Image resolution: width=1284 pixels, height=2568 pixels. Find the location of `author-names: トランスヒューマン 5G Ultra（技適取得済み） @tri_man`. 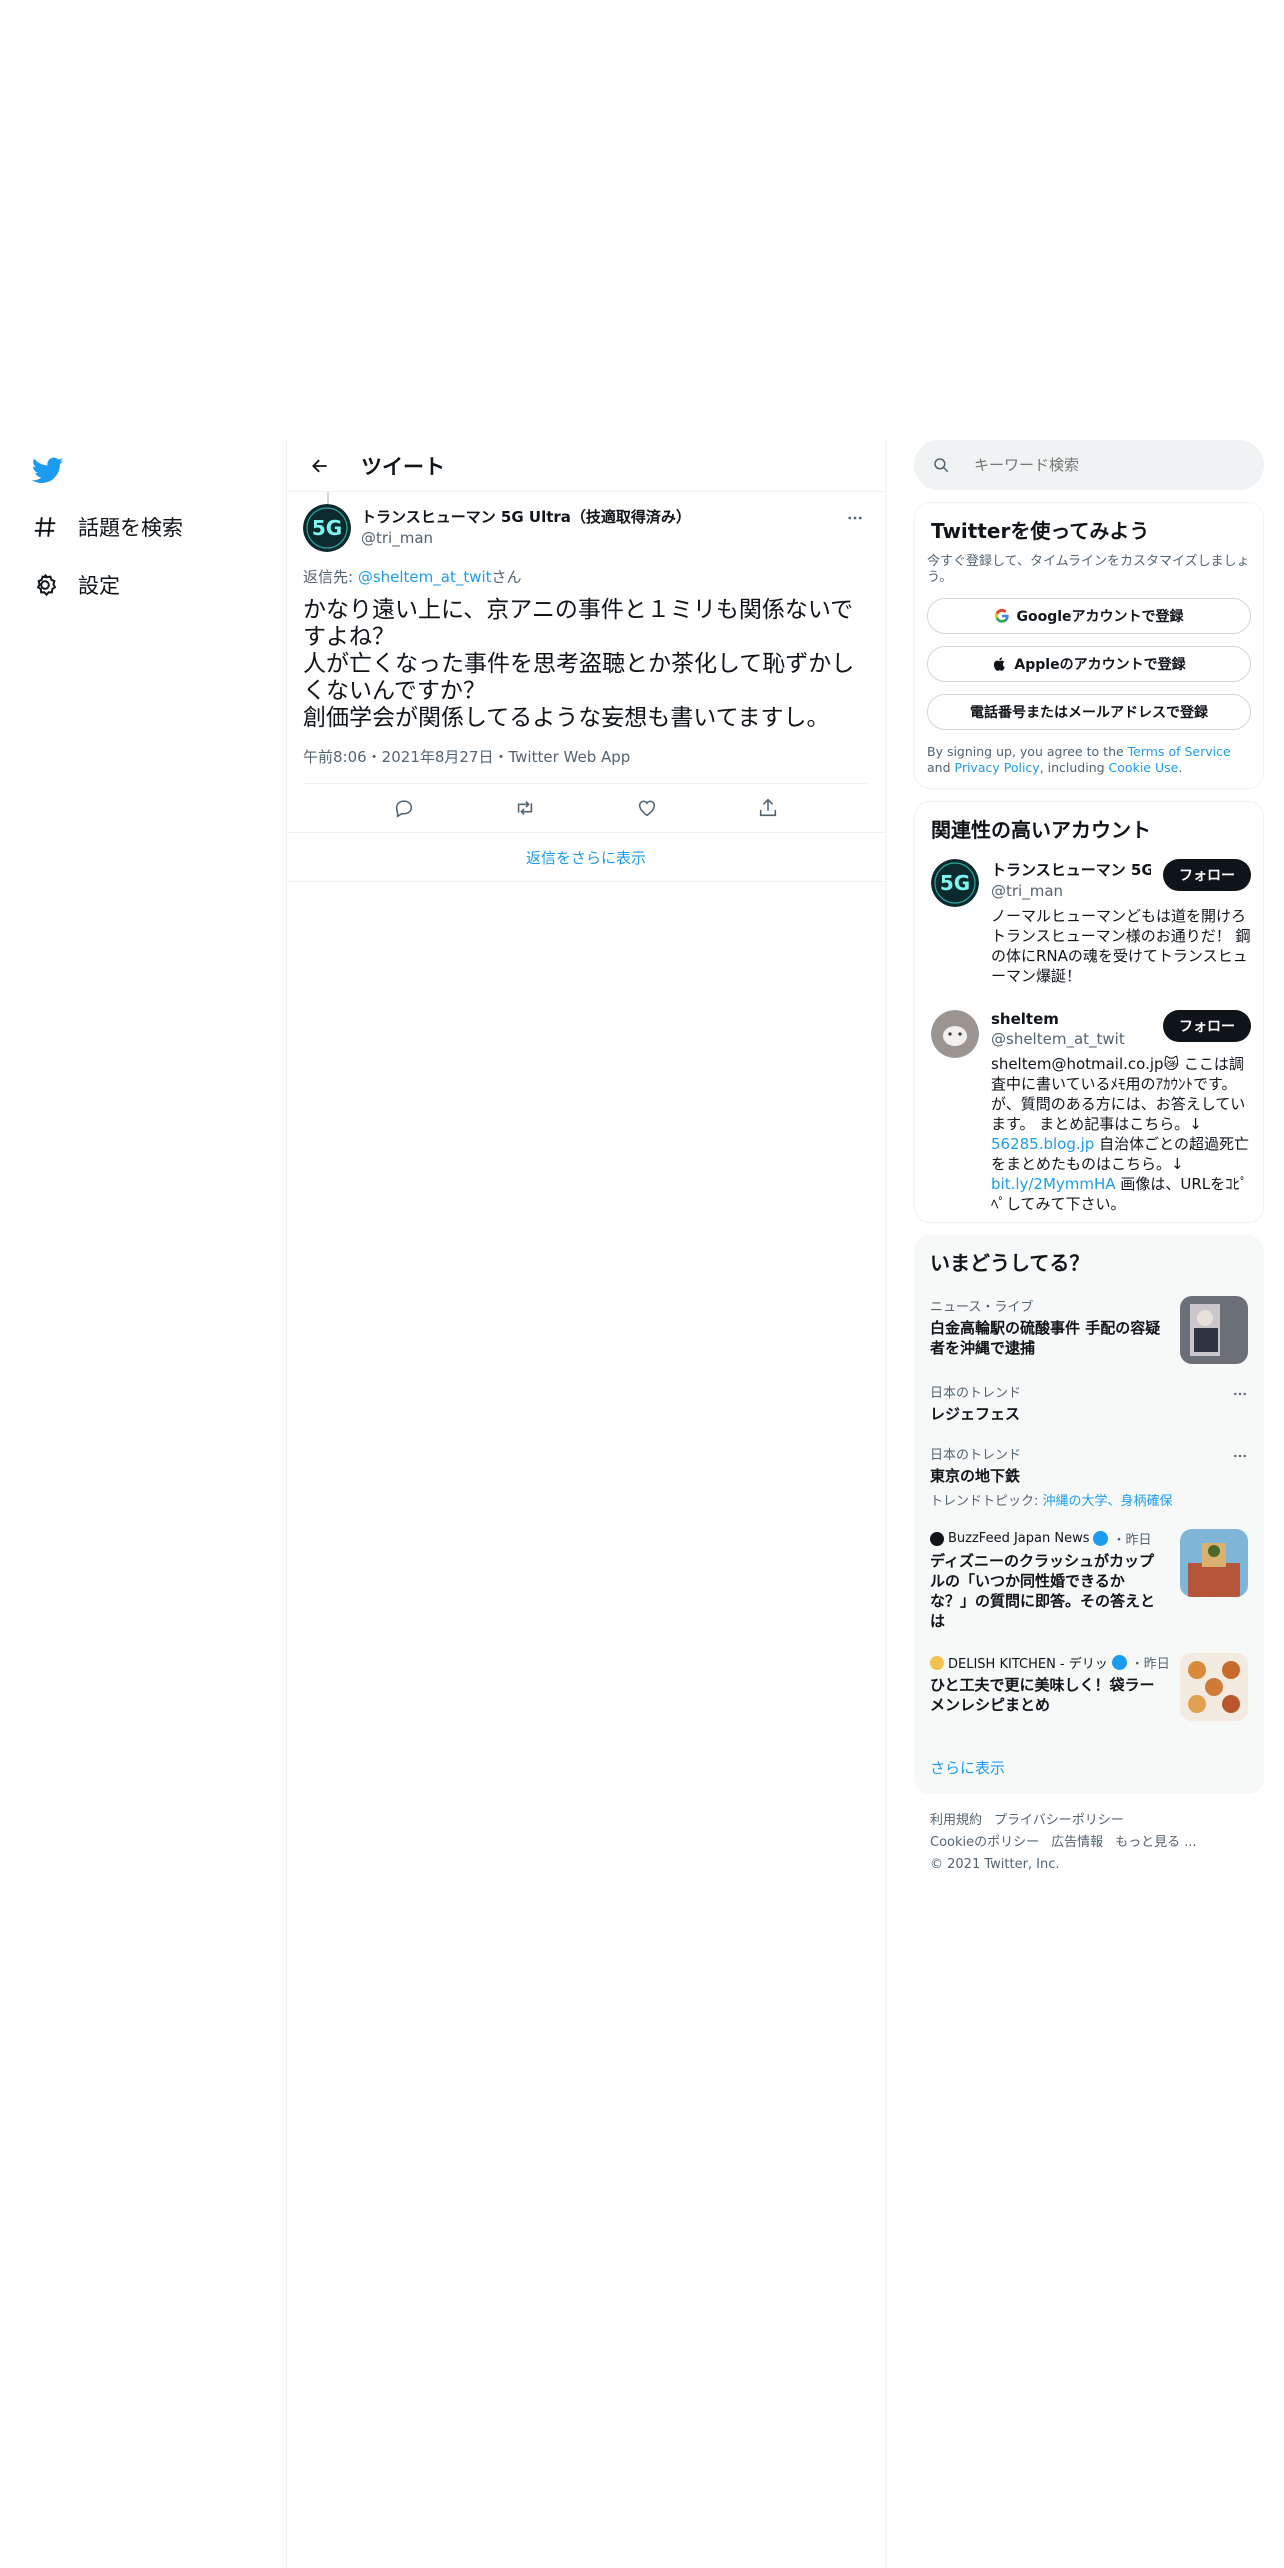

author-names: トランスヒューマン 5G Ultra（技適取得済み） @tri_man is located at coordinates (601, 525).